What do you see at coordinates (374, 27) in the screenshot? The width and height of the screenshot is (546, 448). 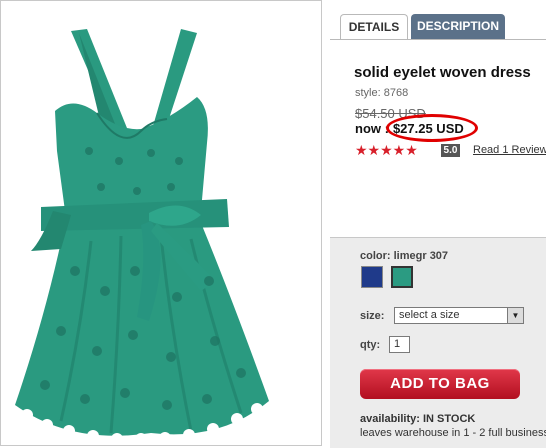 I see `tab-details: DETAILS` at bounding box center [374, 27].